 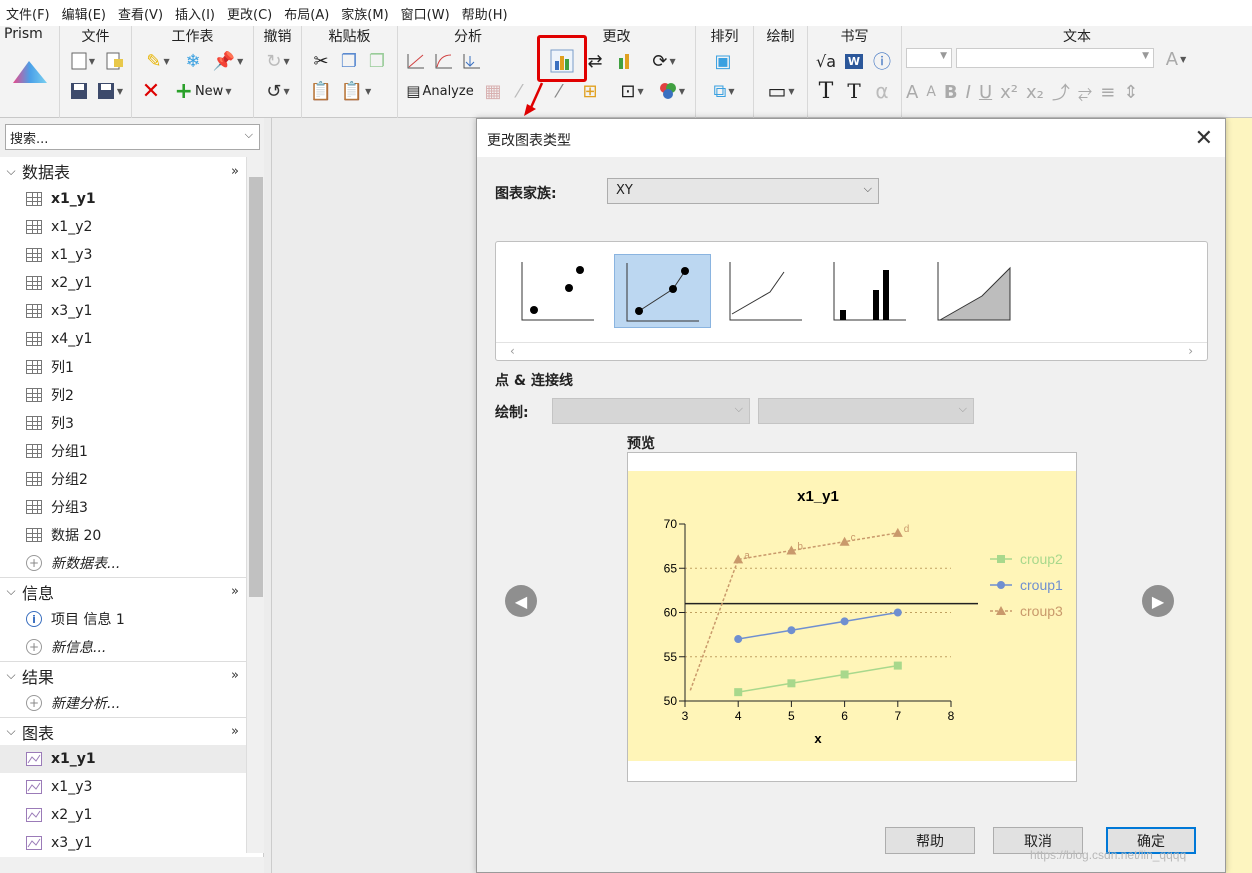 I want to click on next-arrow-icon: ▶, so click(x=1158, y=601).